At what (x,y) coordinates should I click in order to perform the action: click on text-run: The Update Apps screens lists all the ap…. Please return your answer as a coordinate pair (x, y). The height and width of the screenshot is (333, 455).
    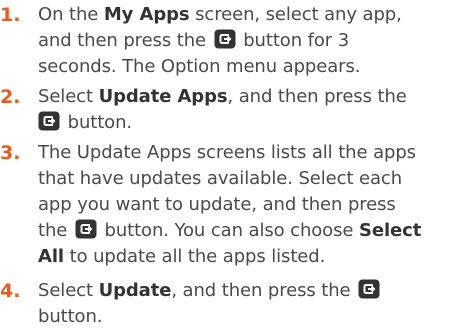
    Looking at the image, I should click on (227, 152).